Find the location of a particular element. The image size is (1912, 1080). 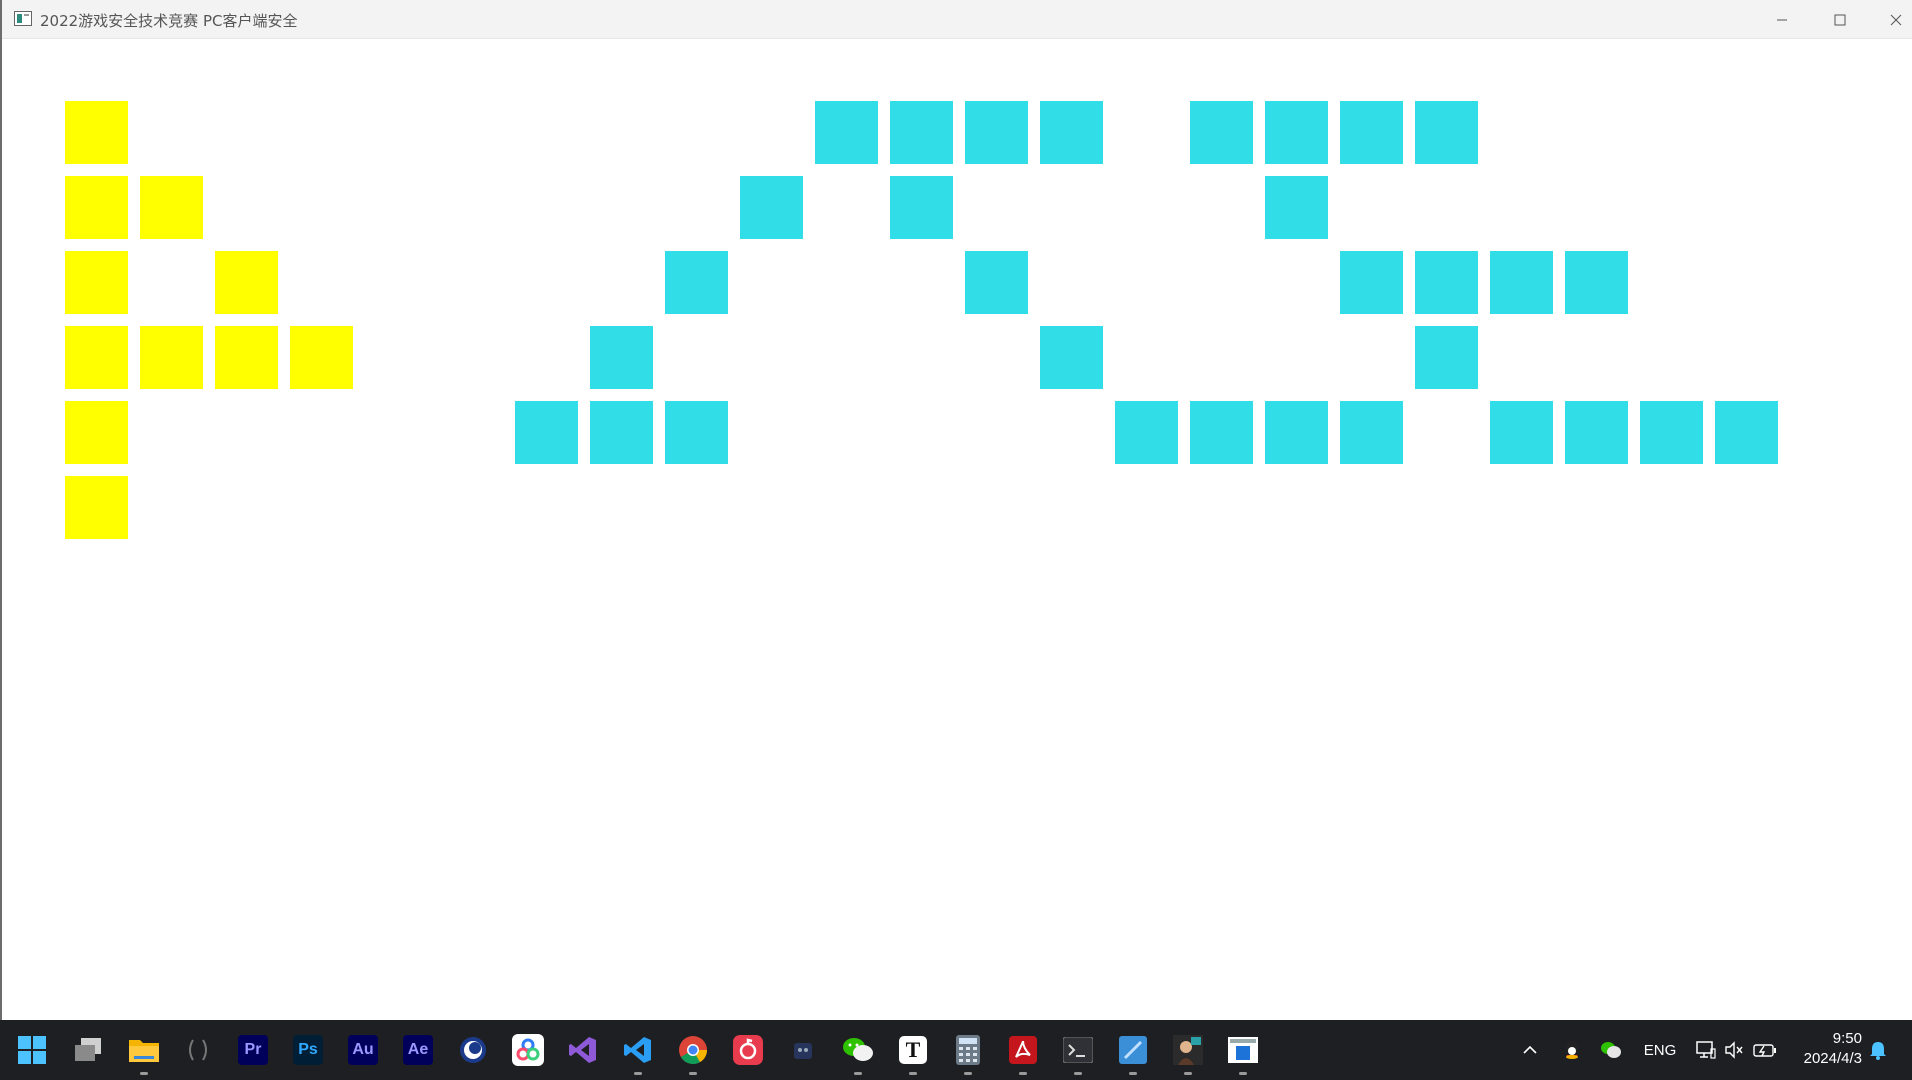

after-effects-label: Ae is located at coordinates (418, 1050).